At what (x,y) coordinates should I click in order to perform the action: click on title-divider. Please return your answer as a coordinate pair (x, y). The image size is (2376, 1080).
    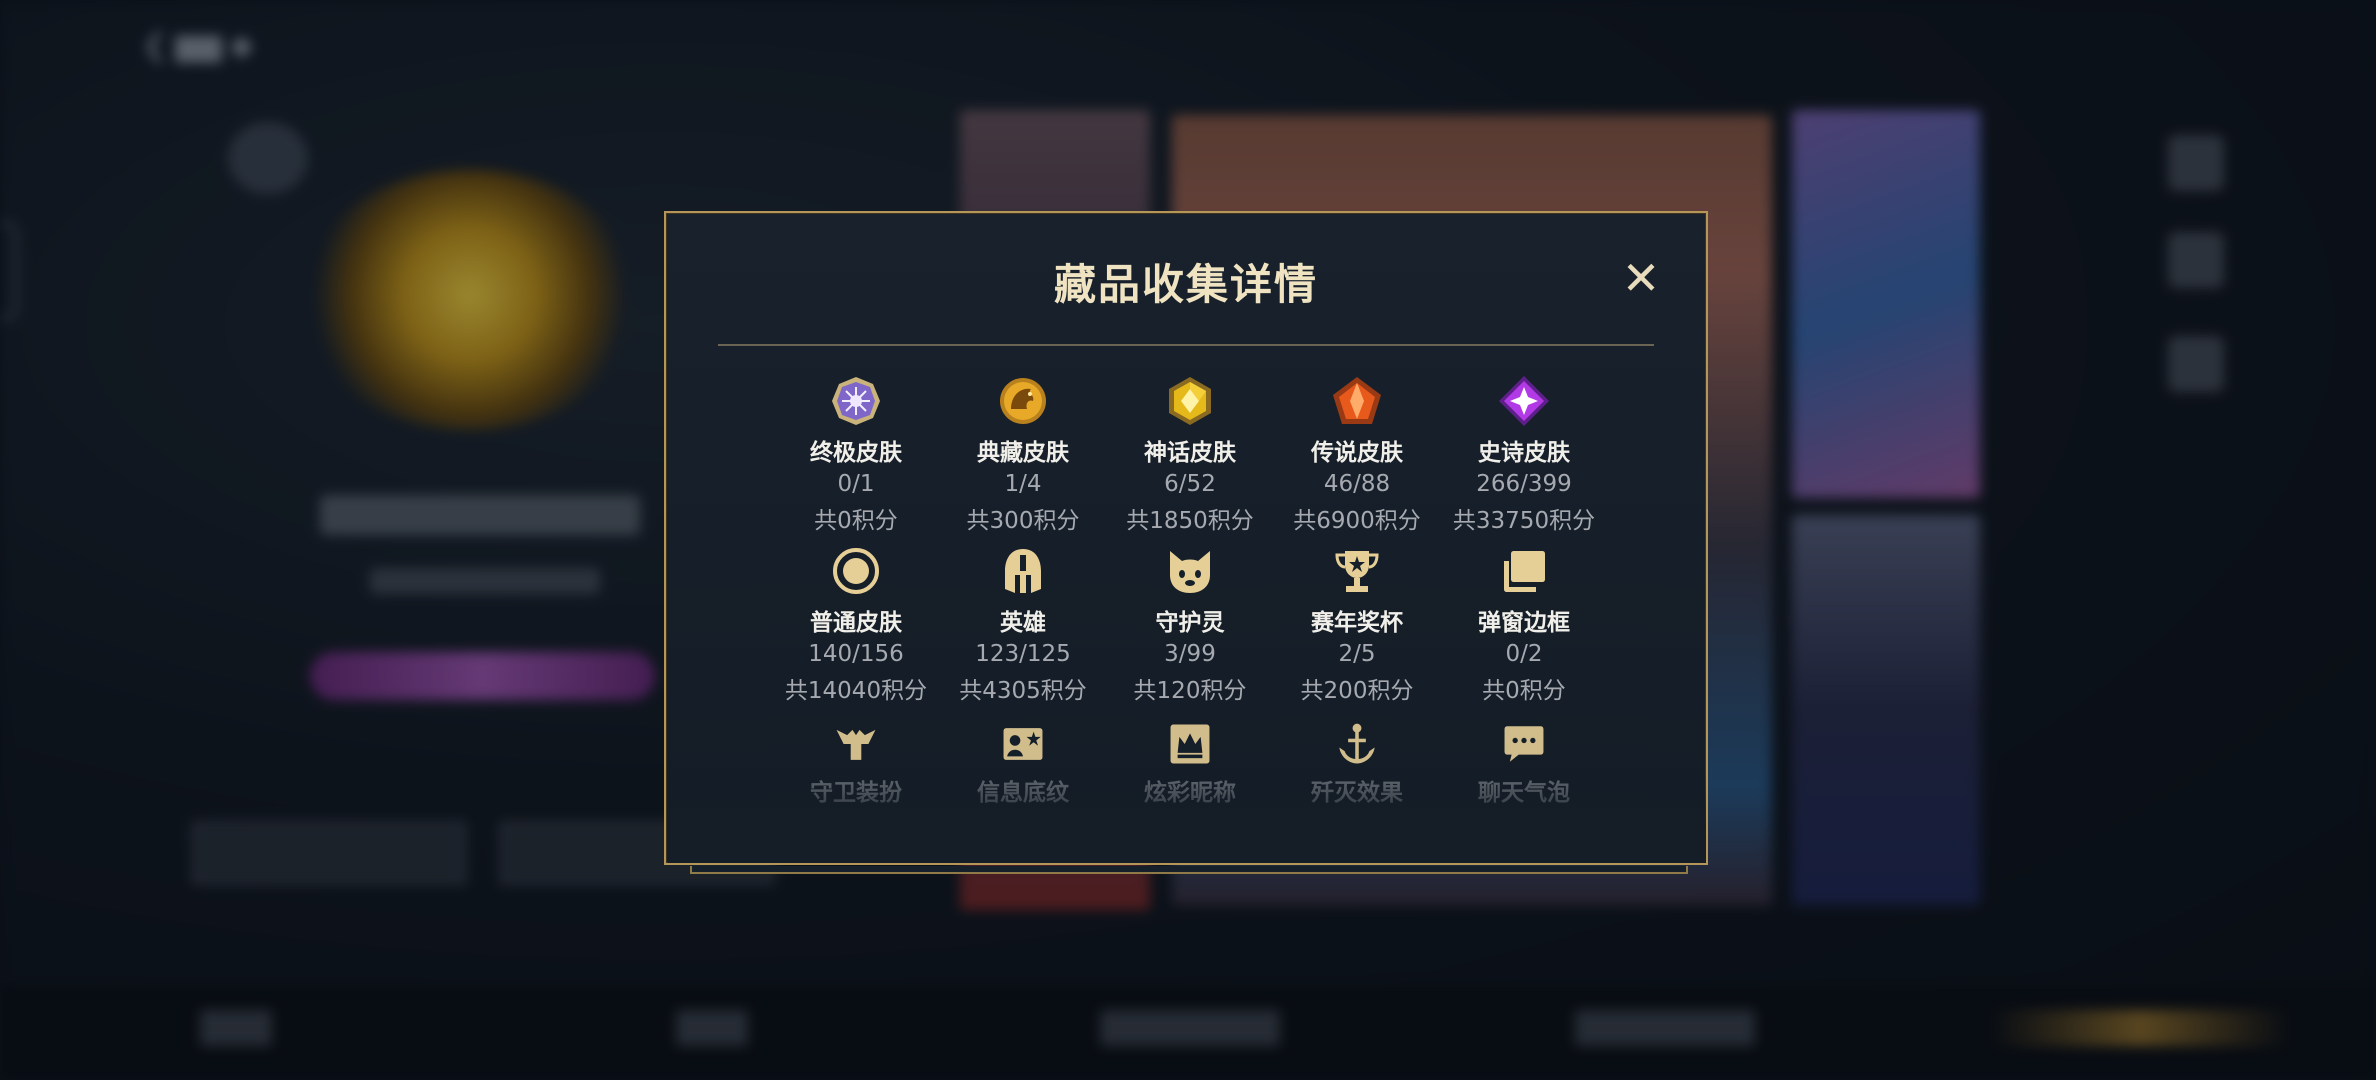
    Looking at the image, I should click on (1186, 345).